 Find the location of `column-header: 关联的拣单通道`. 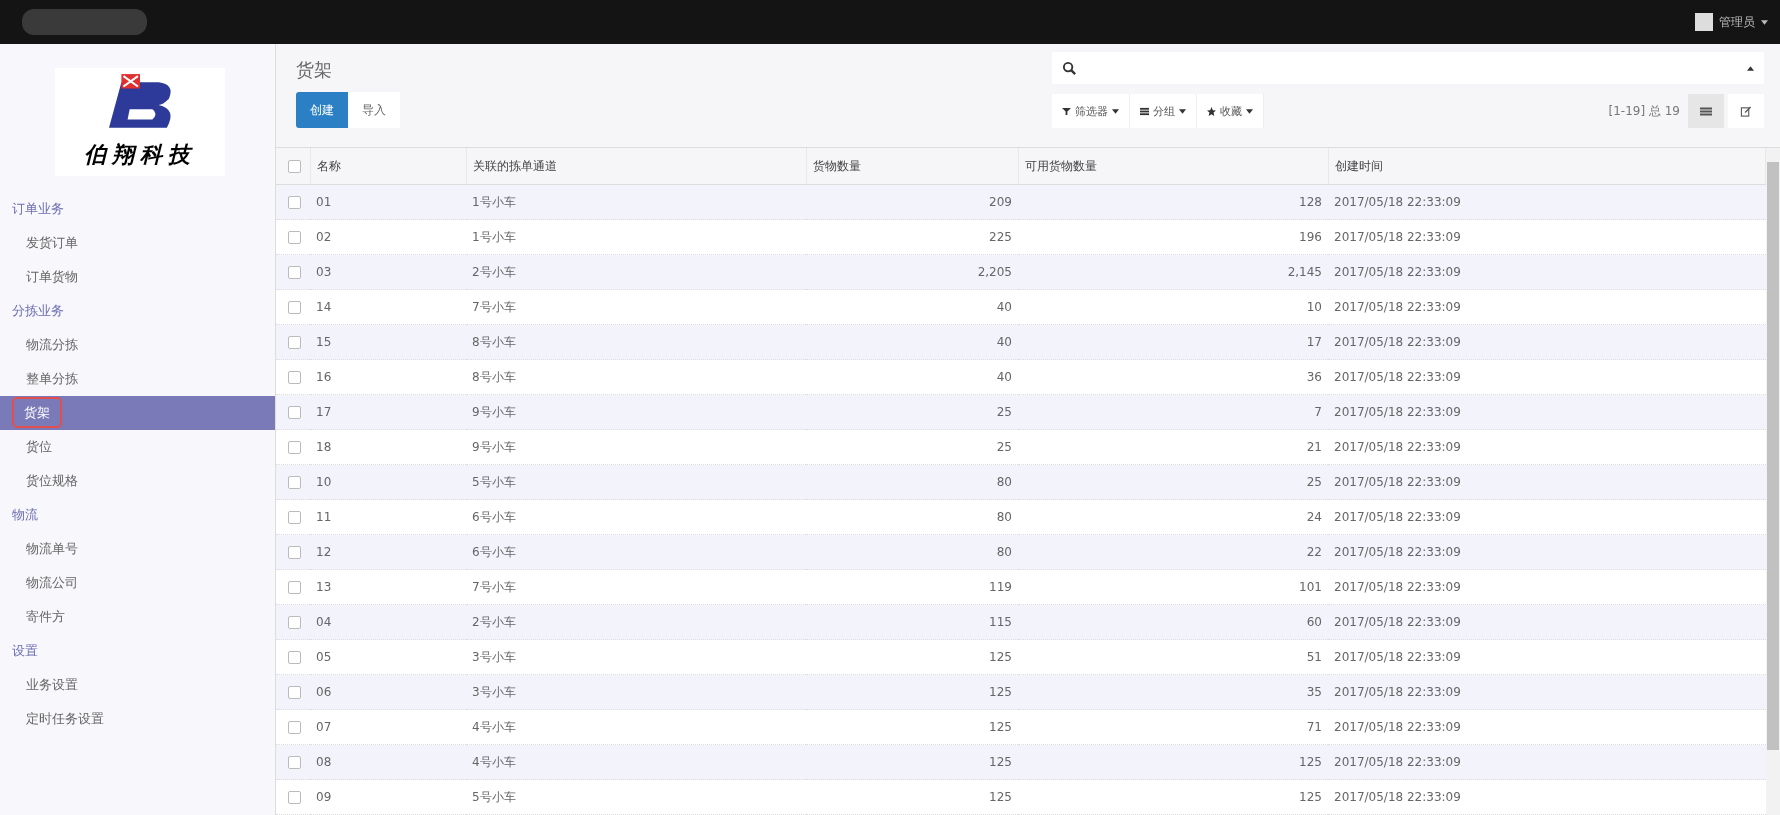

column-header: 关联的拣单通道 is located at coordinates (636, 166).